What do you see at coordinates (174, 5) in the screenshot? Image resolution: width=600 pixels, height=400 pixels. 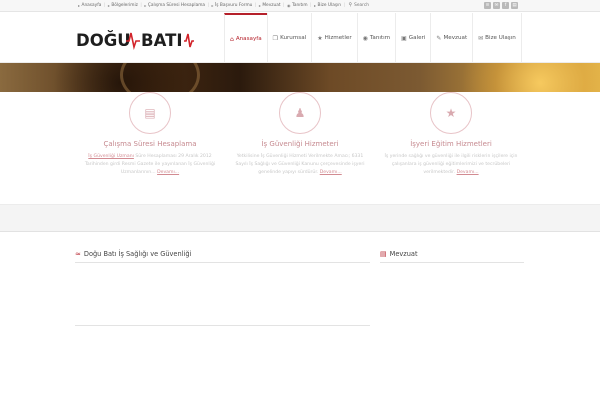 I see `top-link-calisma-suresi: ▸ Çalışma Süresi Hesaplama` at bounding box center [174, 5].